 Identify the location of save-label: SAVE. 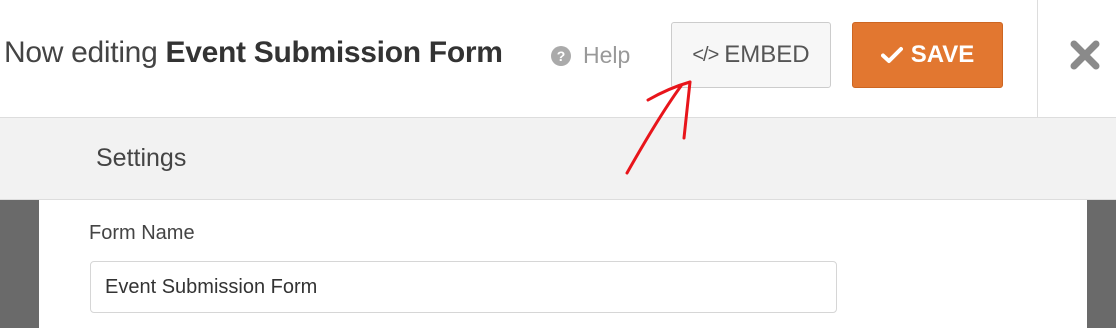
(942, 54).